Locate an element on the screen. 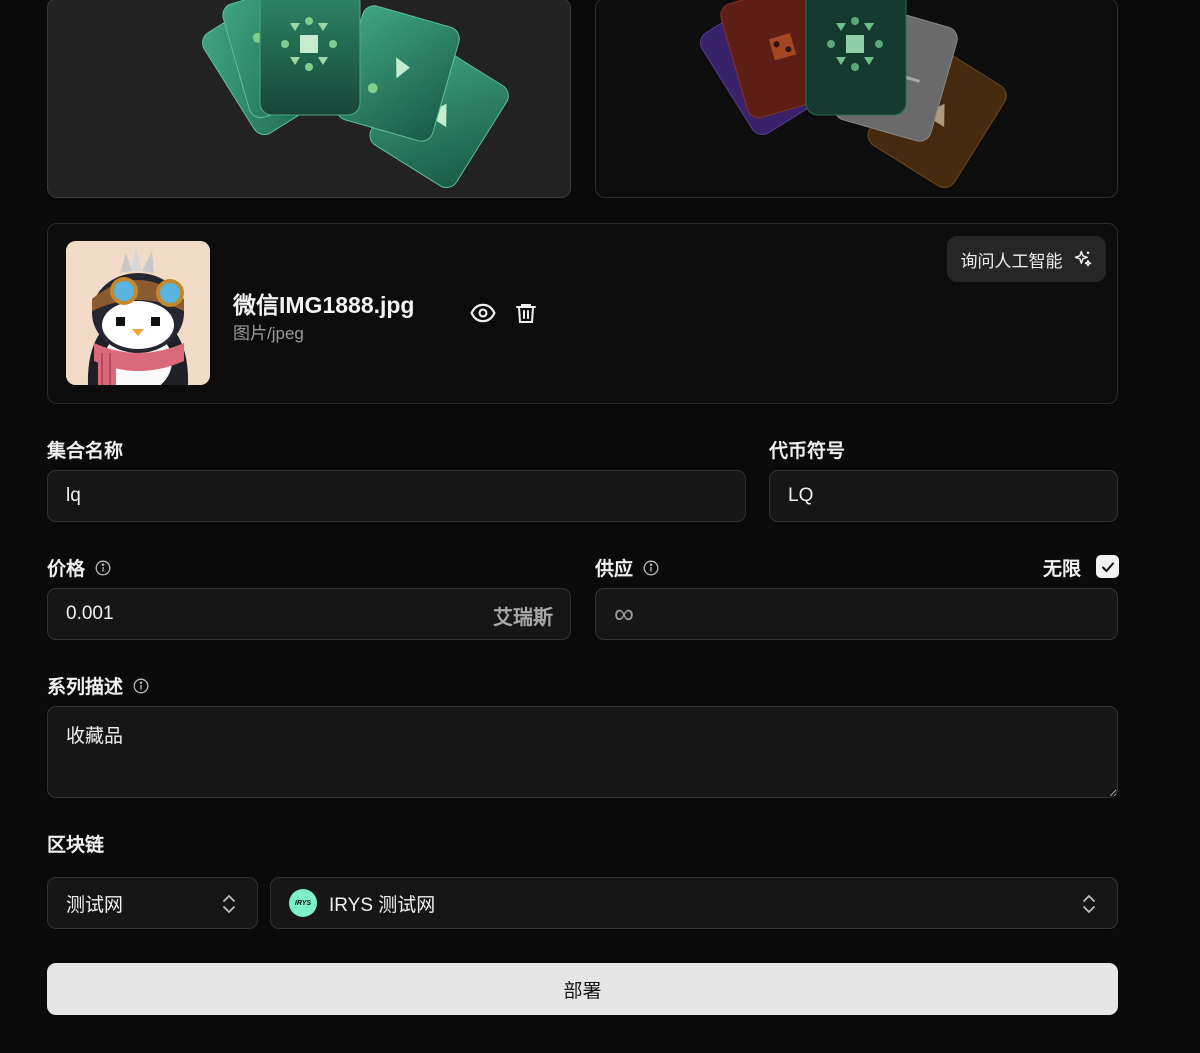 This screenshot has width=1200, height=1053. chain-select: IRYS IRYS 测试网 is located at coordinates (694, 903).